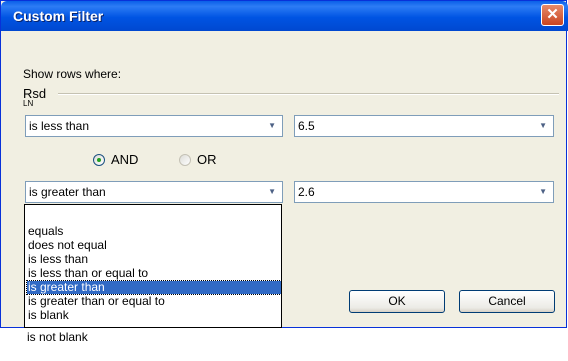 Image resolution: width=568 pixels, height=361 pixels. I want to click on close-button: ✕, so click(552, 15).